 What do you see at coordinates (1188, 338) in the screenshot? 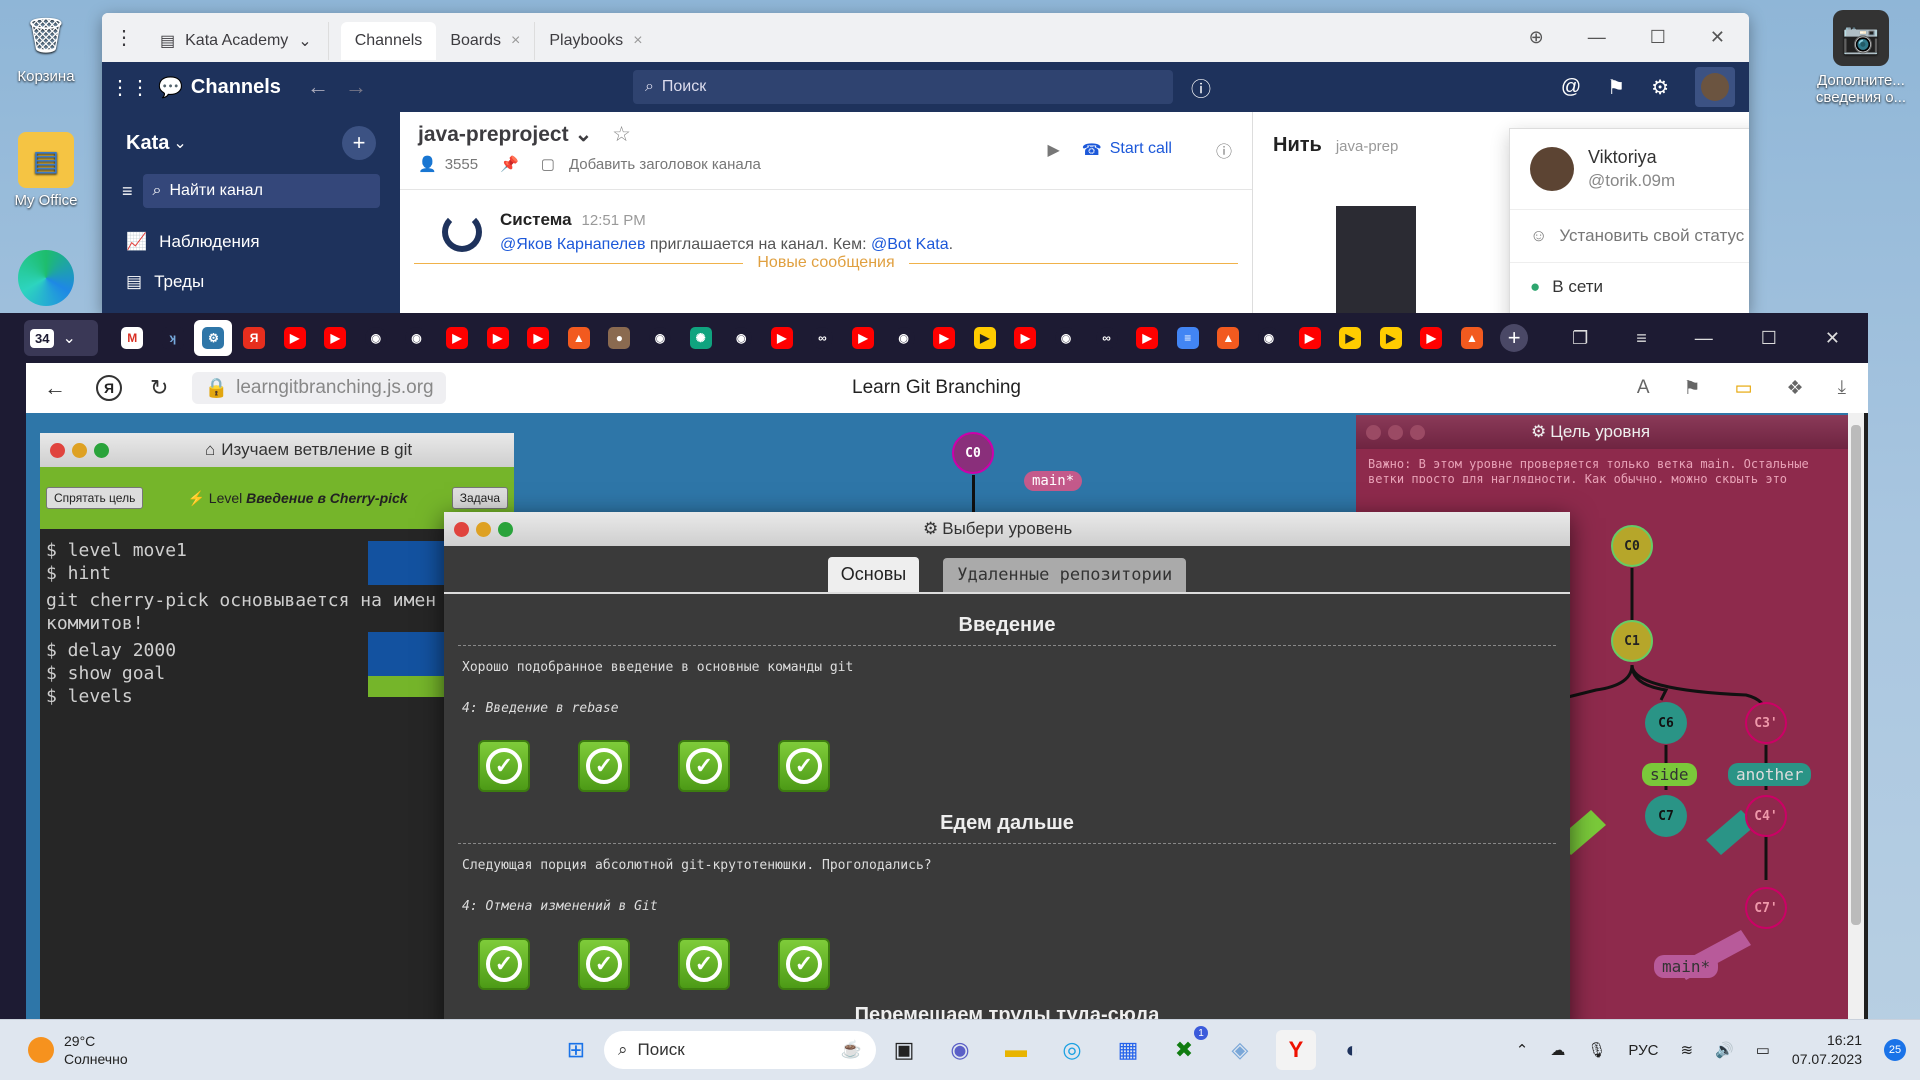
I see `browser-tab: ≡` at bounding box center [1188, 338].